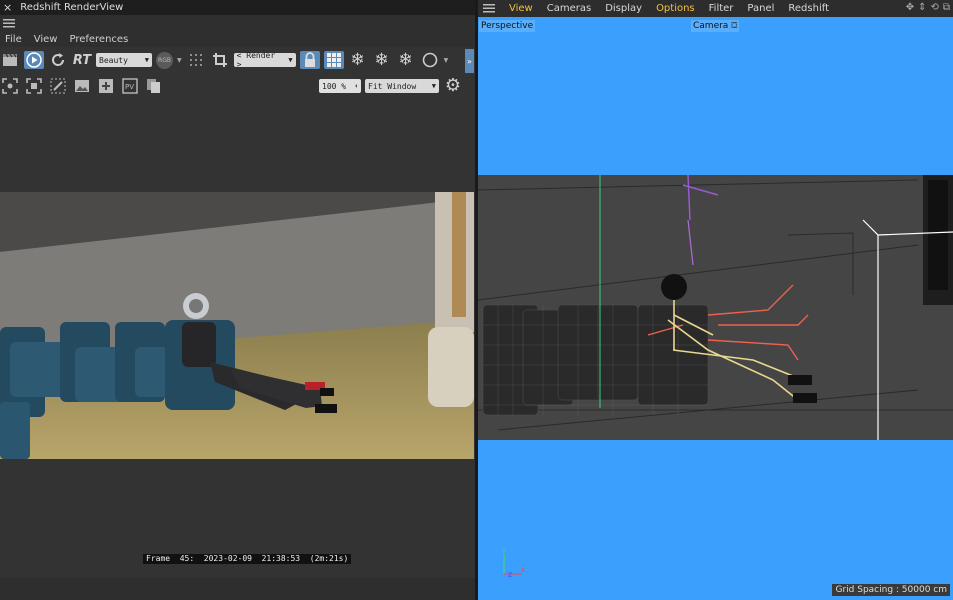  Describe the element at coordinates (430, 60) in the screenshot. I see `circle-icon` at that location.